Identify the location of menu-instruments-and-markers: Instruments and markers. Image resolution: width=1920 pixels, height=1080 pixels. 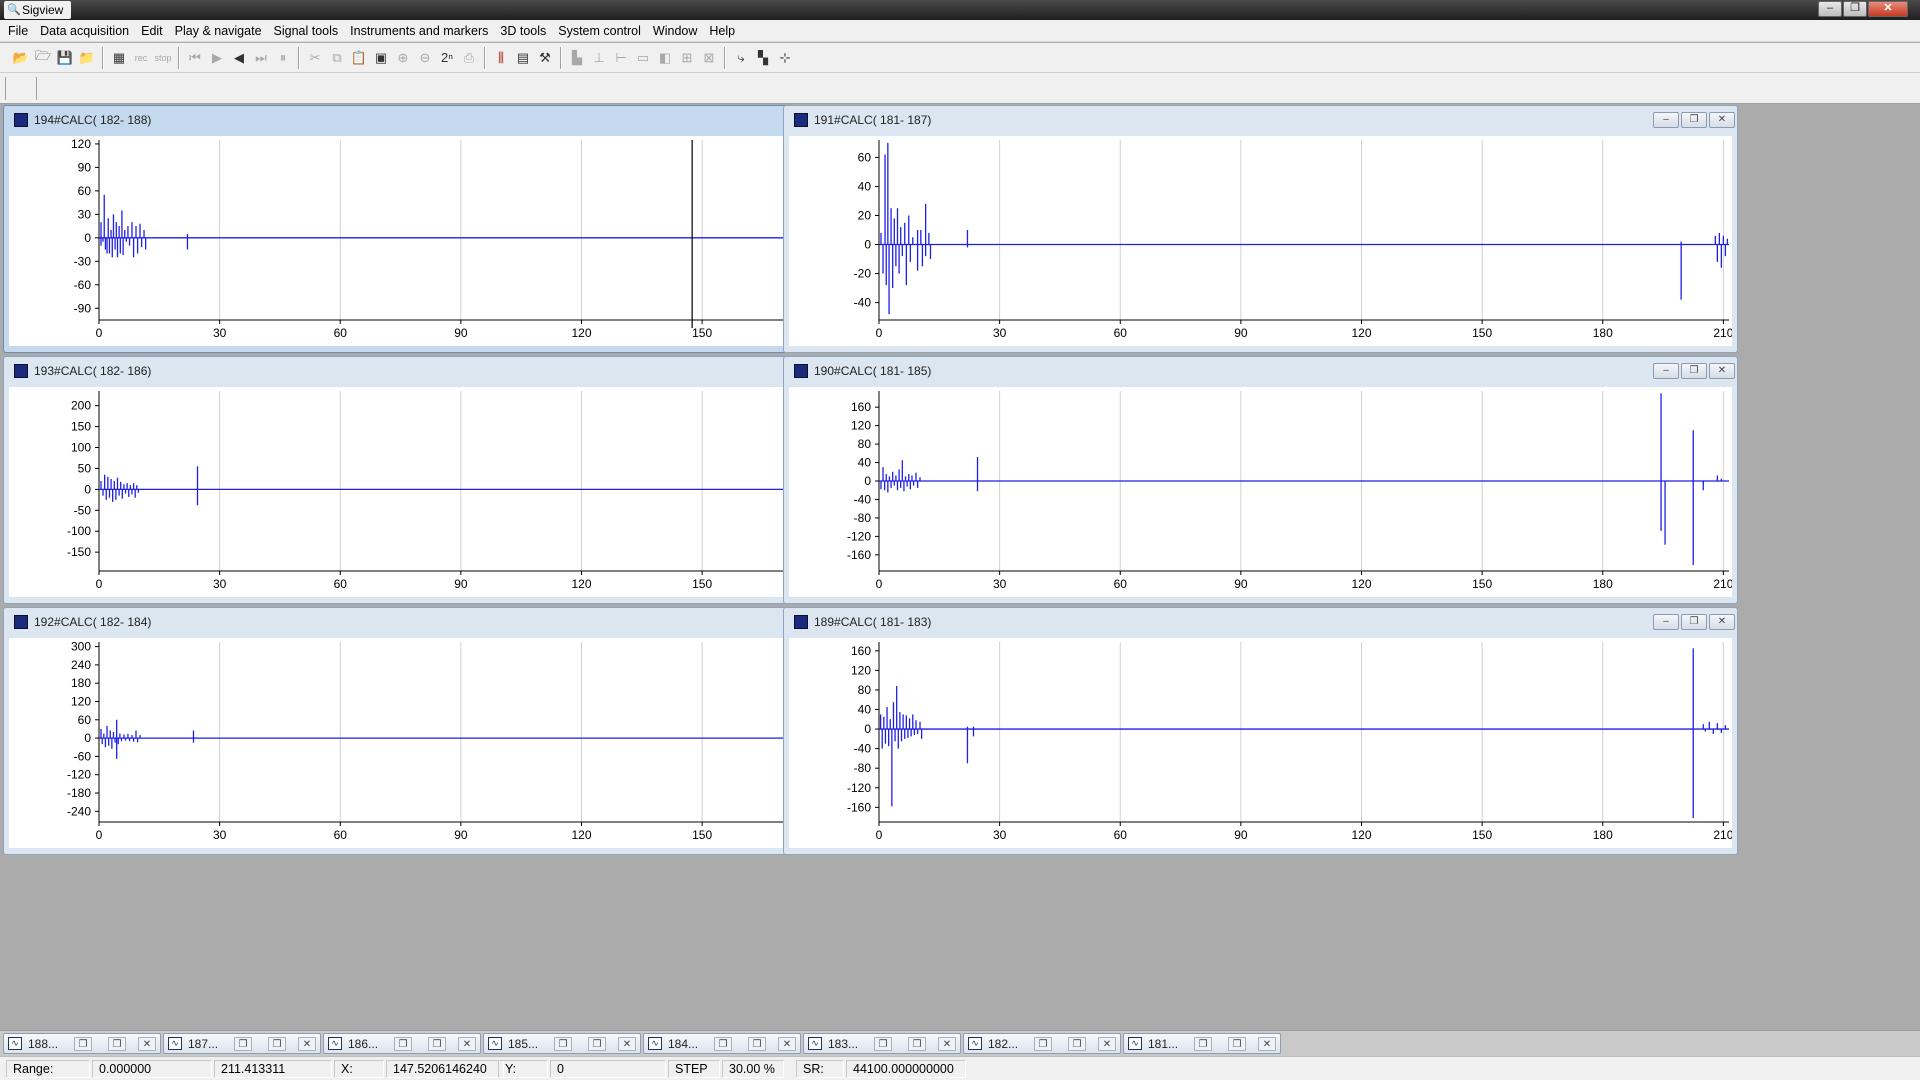
(419, 31).